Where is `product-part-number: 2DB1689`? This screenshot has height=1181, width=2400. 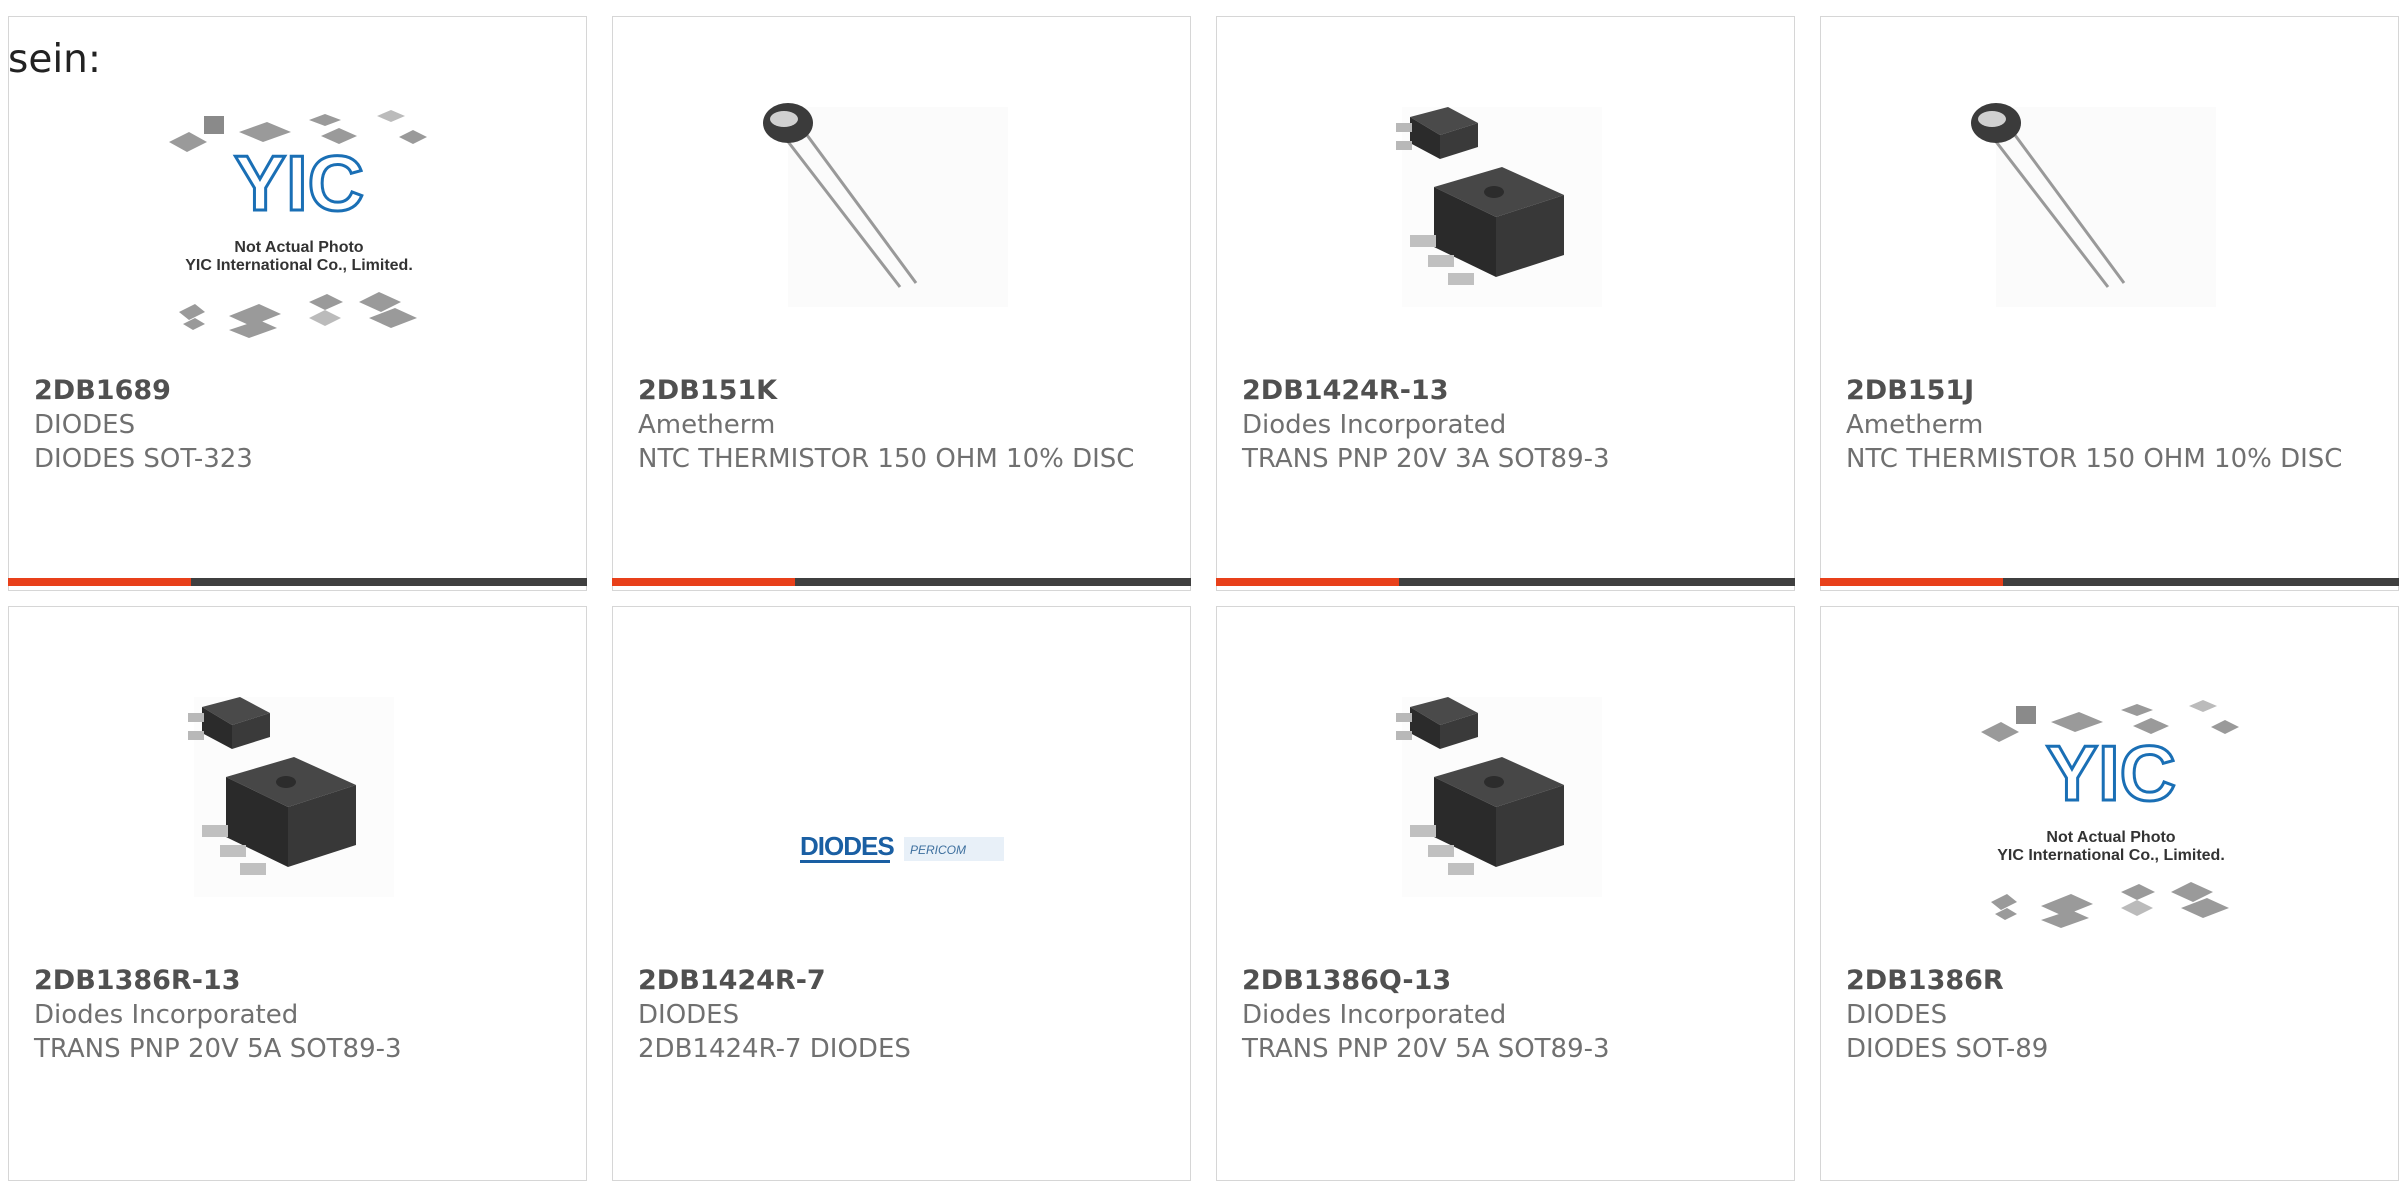 product-part-number: 2DB1689 is located at coordinates (300, 391).